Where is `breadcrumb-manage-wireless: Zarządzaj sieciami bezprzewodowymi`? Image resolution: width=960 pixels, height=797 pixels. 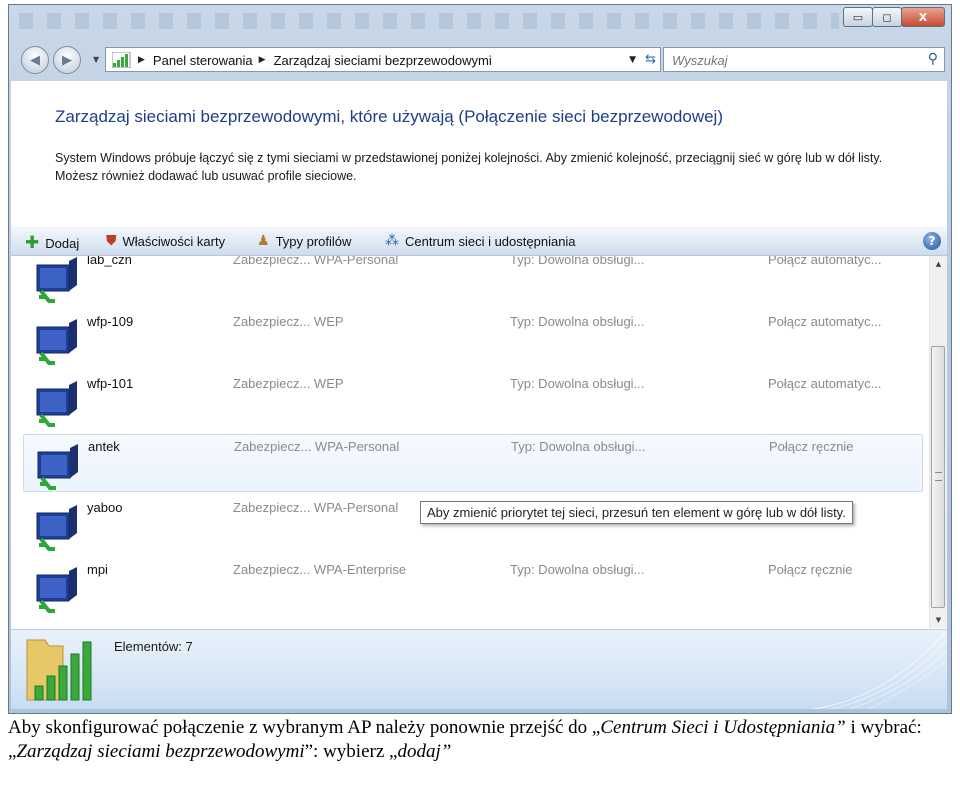 breadcrumb-manage-wireless: Zarządzaj sieciami bezprzewodowymi is located at coordinates (383, 60).